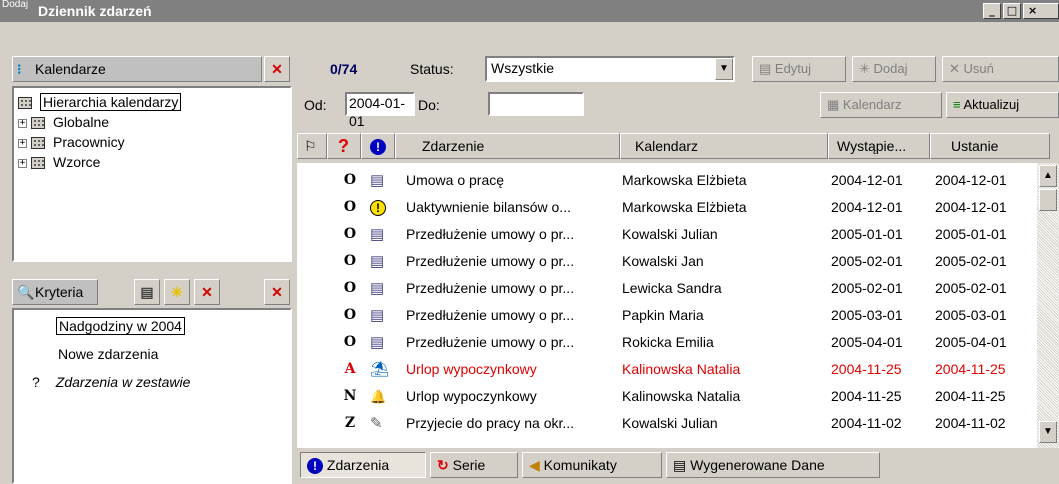 This screenshot has height=484, width=1059. Describe the element at coordinates (680, 465) in the screenshot. I see `data-icon: ▤` at that location.